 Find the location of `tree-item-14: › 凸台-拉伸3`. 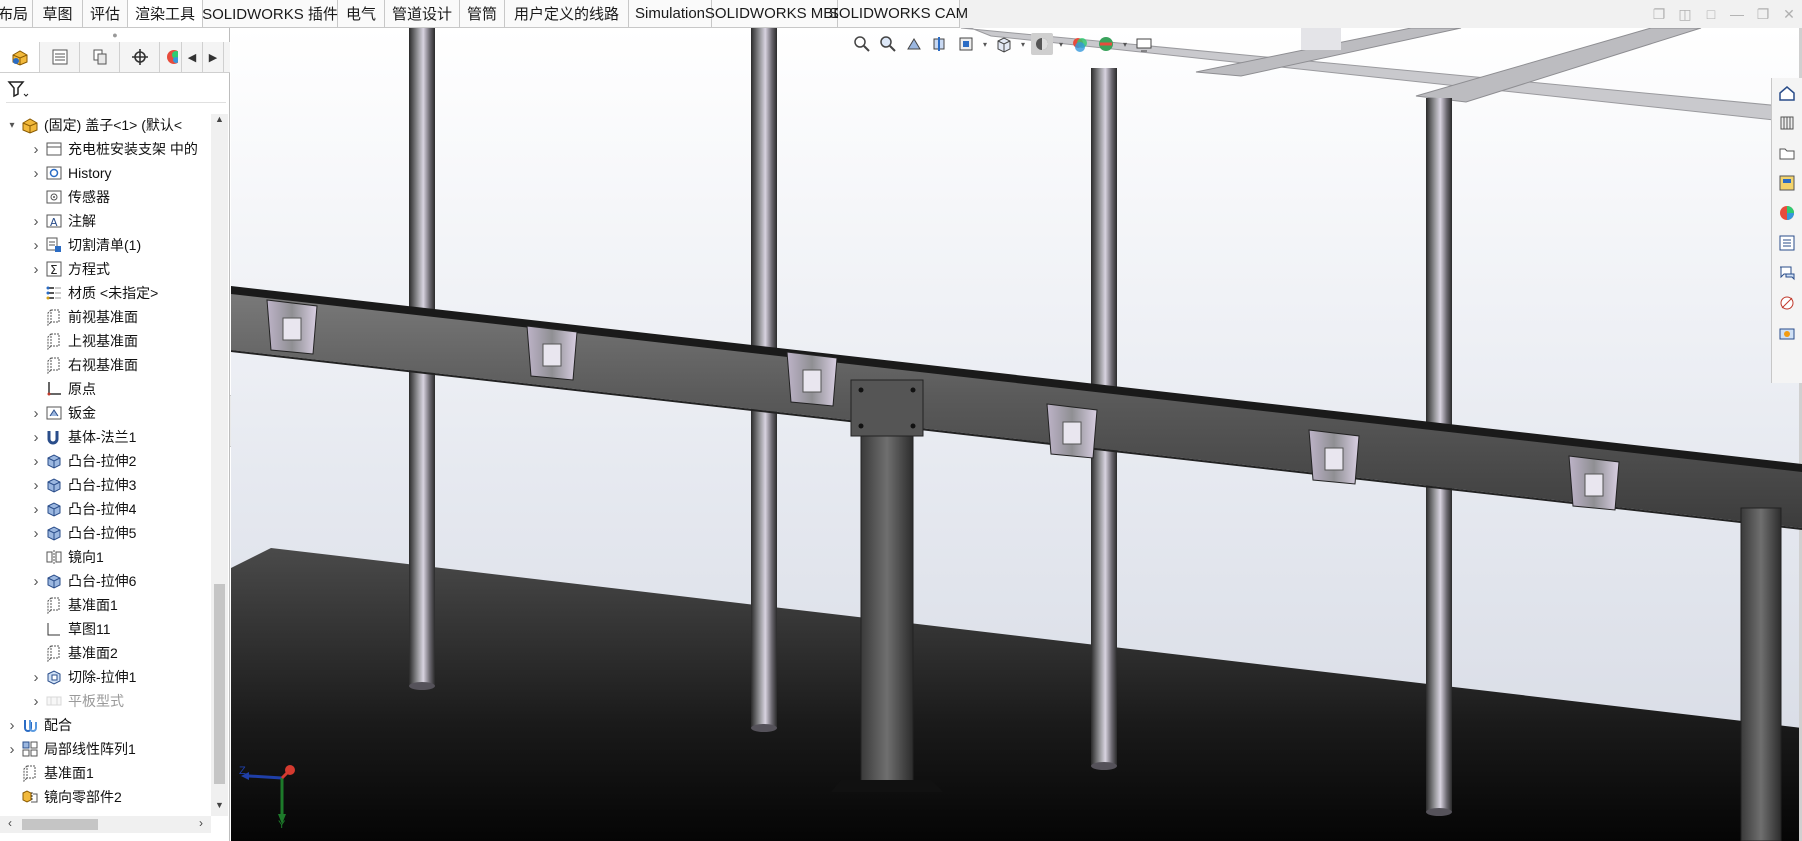

tree-item-14: › 凸台-拉伸3 is located at coordinates (83, 485).